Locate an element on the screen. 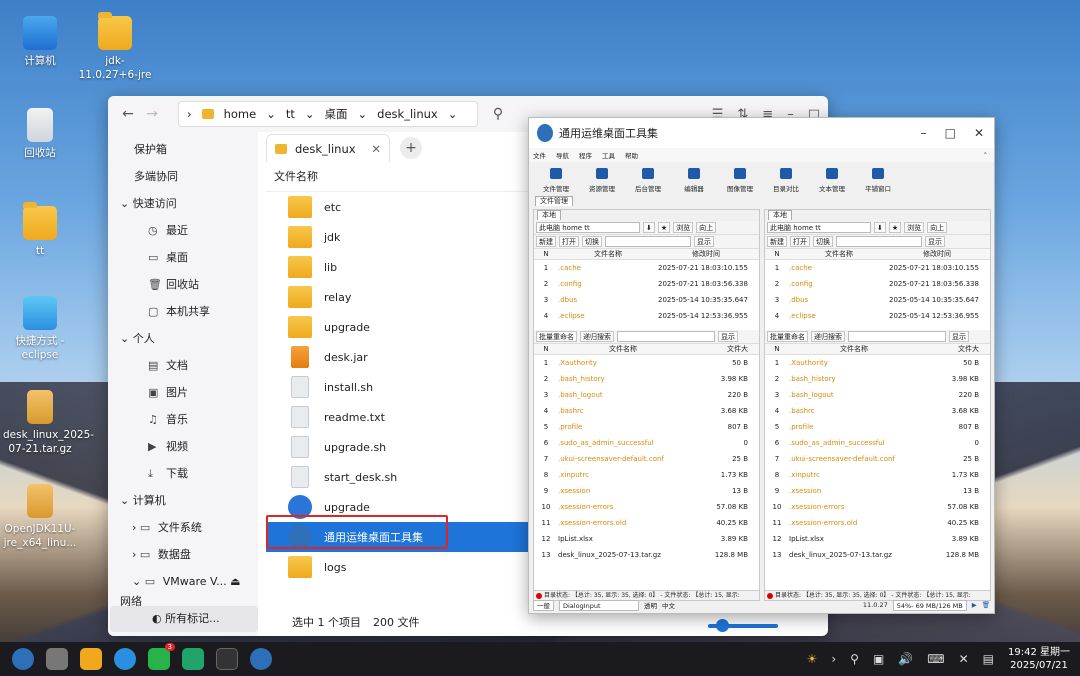 The width and height of the screenshot is (1080, 676). sidebar-item-desktop: ▭ 桌面 is located at coordinates (183, 257).